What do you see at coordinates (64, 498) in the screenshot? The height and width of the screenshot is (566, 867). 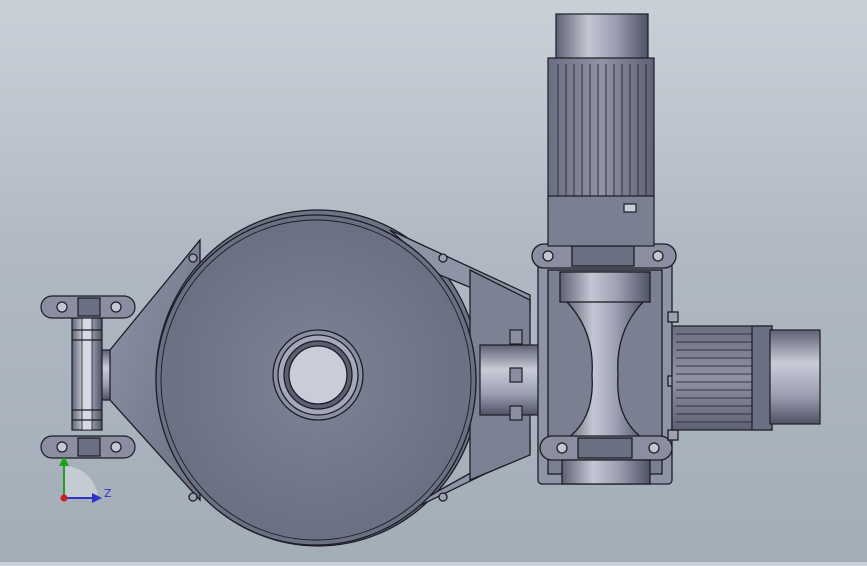 I see `triad-origin` at bounding box center [64, 498].